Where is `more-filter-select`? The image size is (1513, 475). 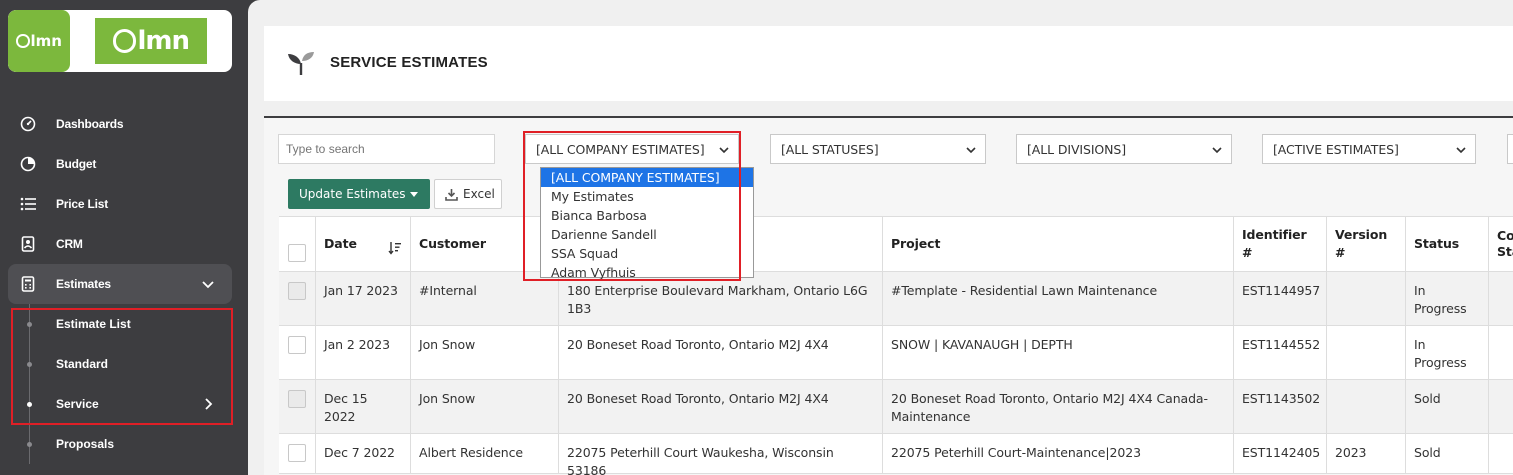
more-filter-select is located at coordinates (1510, 149).